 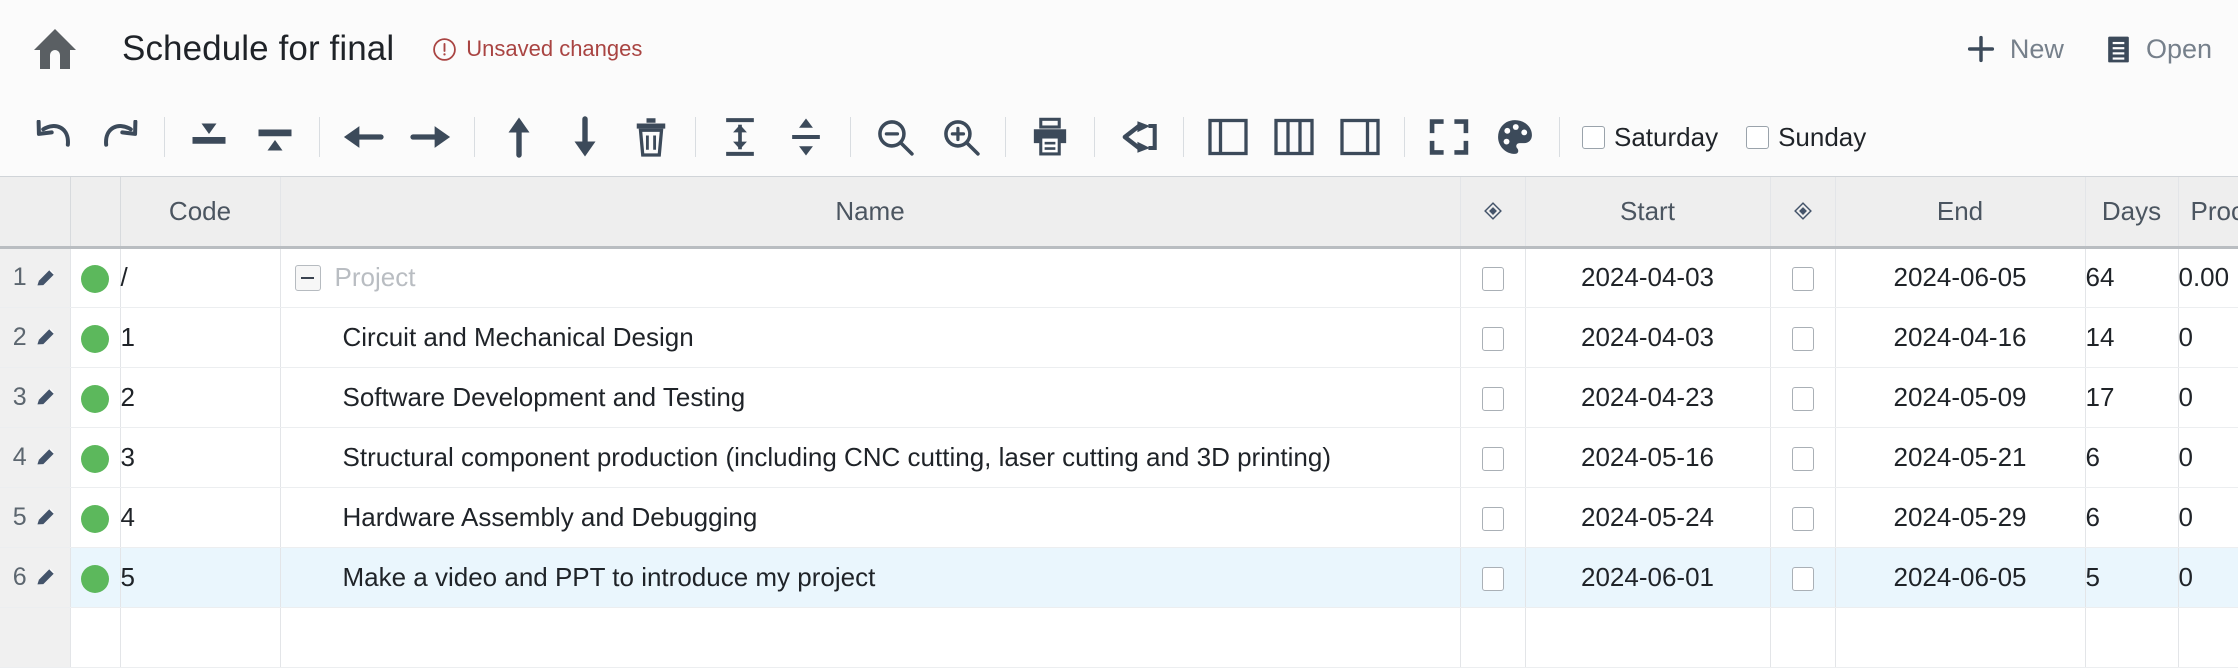 I want to click on cell-days: 14, so click(x=2132, y=337).